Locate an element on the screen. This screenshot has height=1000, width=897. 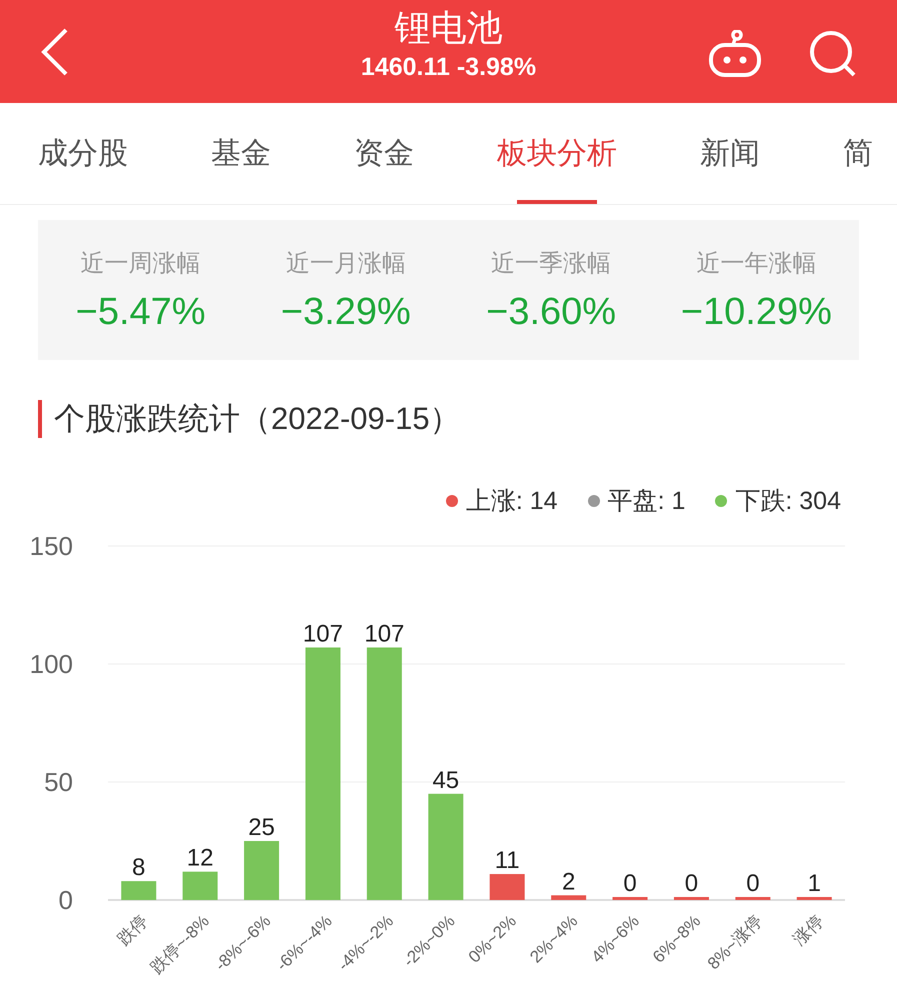
tab: 简 is located at coordinates (858, 153).